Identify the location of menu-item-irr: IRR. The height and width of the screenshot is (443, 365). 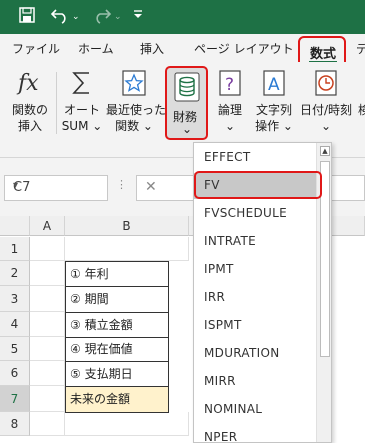
(214, 297).